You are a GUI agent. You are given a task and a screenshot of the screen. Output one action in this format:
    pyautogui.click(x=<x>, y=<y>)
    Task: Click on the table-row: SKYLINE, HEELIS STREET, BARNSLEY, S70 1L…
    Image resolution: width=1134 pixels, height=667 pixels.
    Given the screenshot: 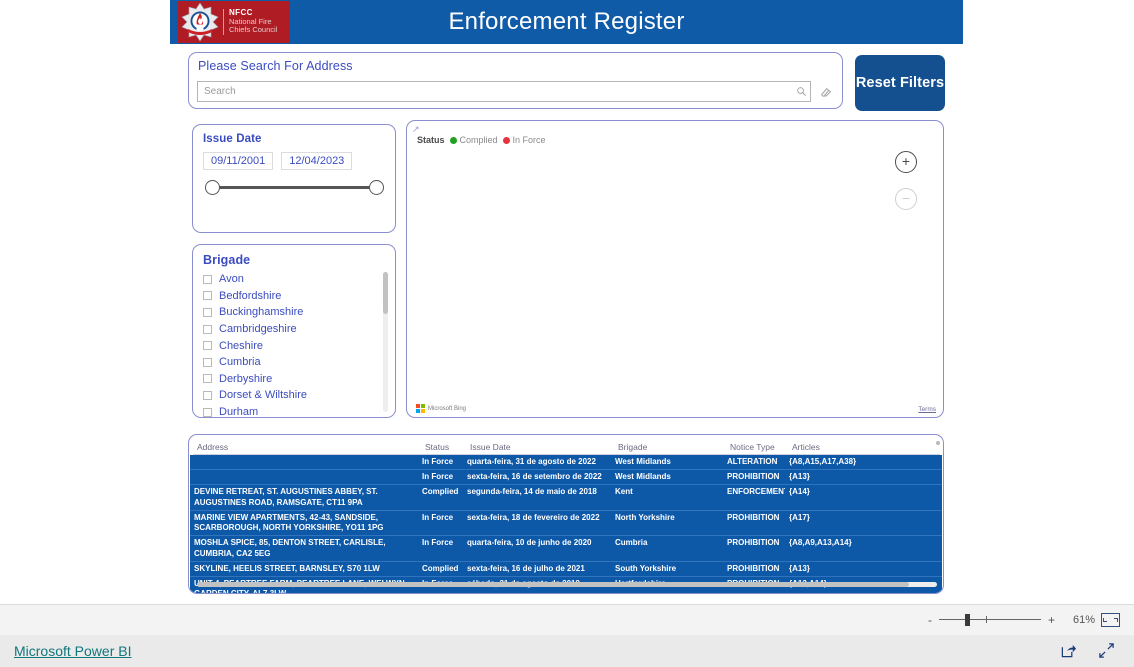 What is the action you would take?
    pyautogui.click(x=566, y=569)
    